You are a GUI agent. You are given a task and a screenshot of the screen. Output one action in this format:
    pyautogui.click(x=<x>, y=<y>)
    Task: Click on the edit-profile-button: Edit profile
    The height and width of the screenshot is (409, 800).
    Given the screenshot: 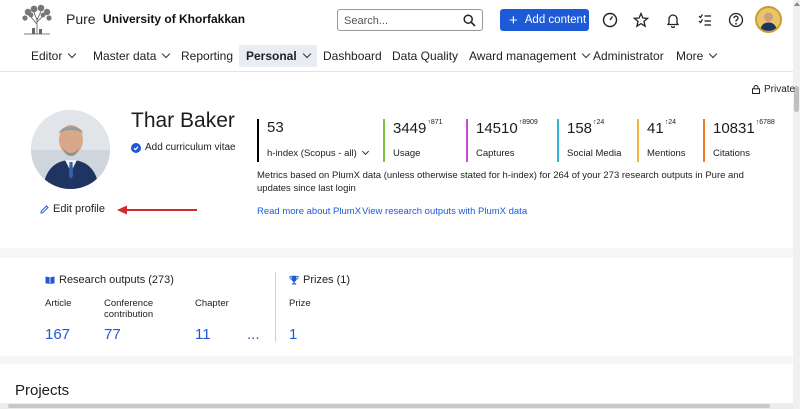 What is the action you would take?
    pyautogui.click(x=72, y=209)
    